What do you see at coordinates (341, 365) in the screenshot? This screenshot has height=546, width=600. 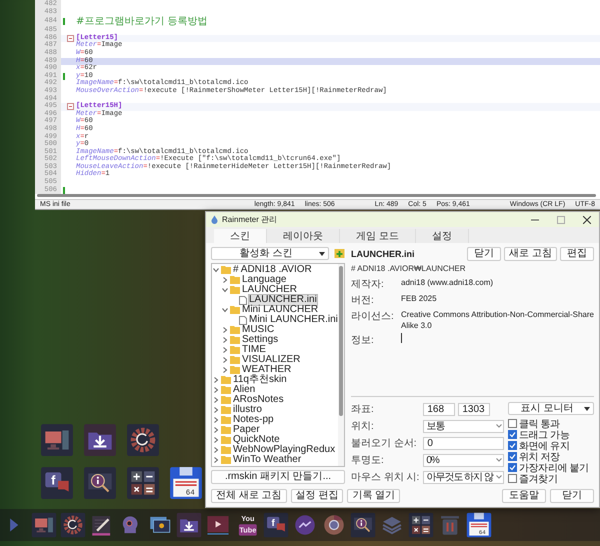 I see `vertical-scrollbar` at bounding box center [341, 365].